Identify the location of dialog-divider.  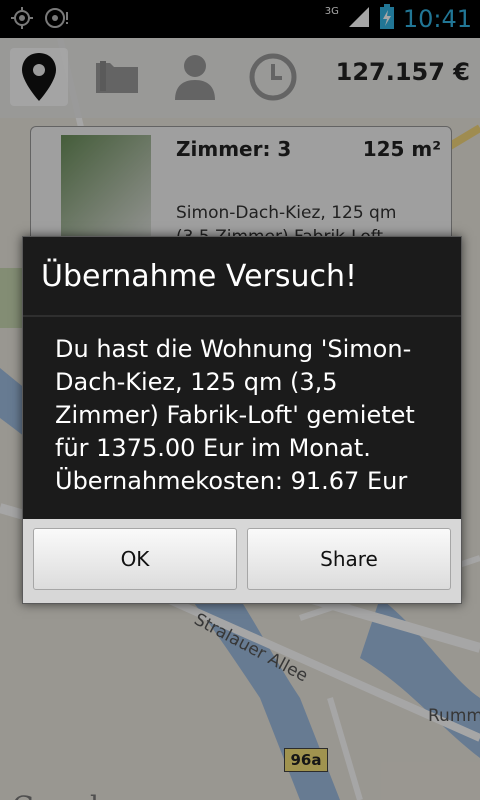
(242, 316).